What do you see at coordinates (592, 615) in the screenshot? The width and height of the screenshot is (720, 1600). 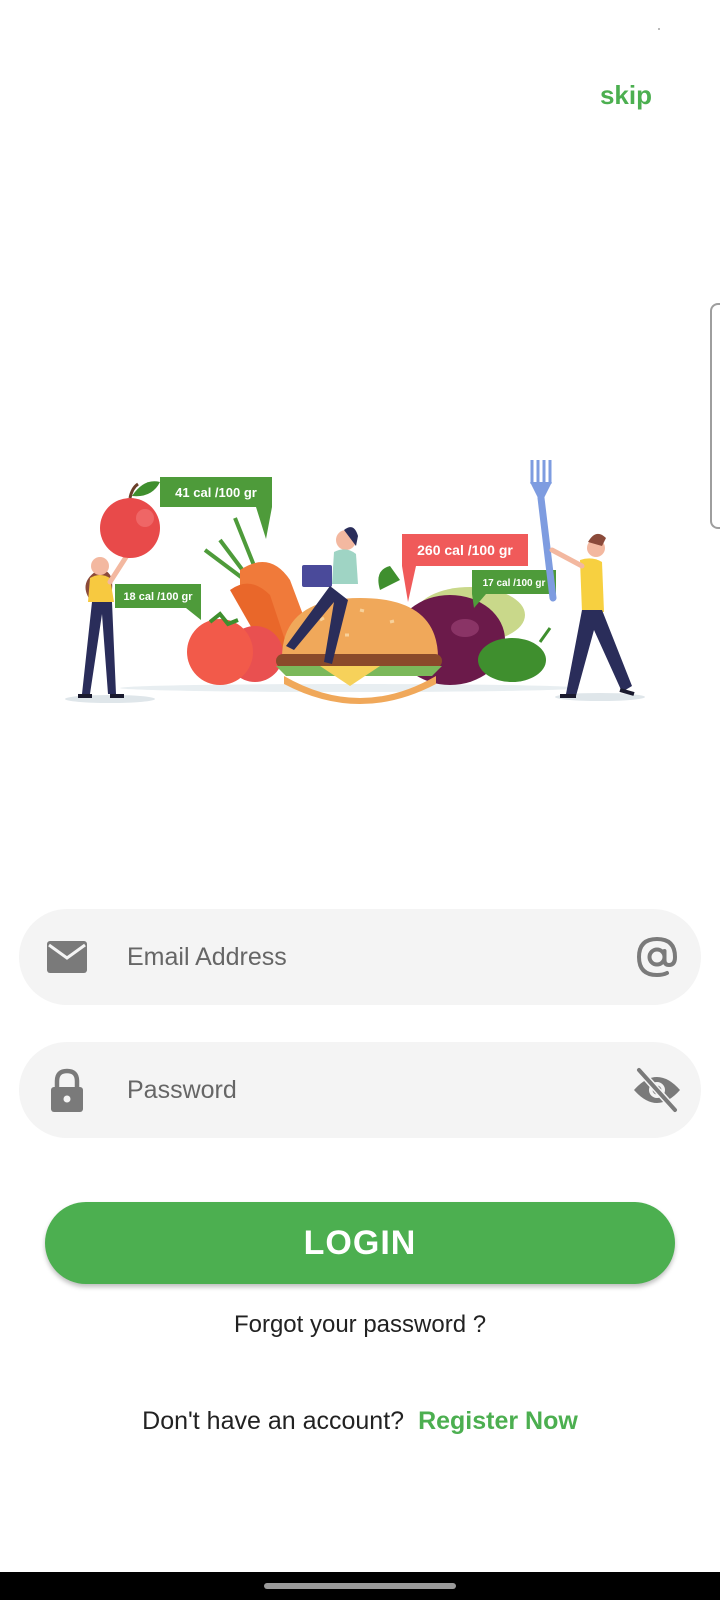 I see `man-figure` at bounding box center [592, 615].